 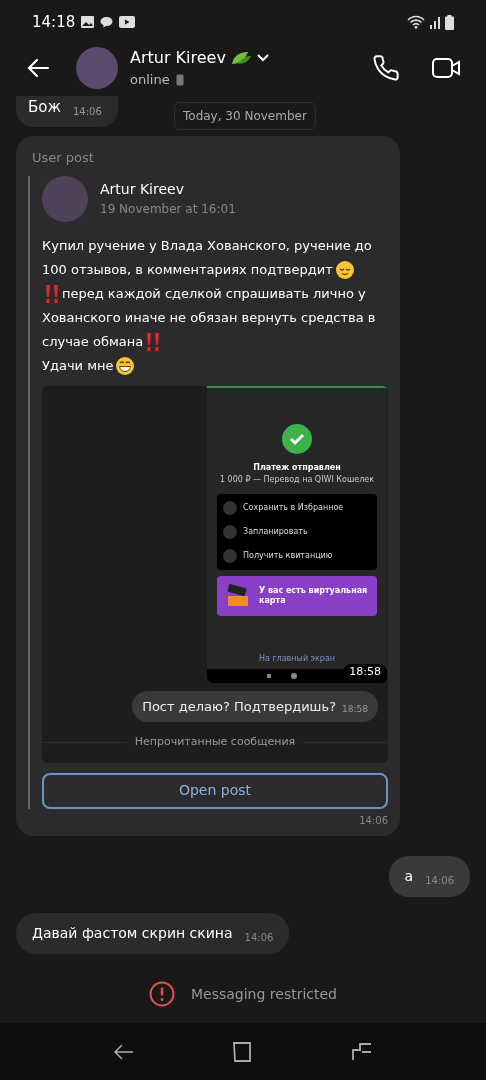 What do you see at coordinates (215, 742) in the screenshot?
I see `unread-divider-label: Непрочитанные сообщения` at bounding box center [215, 742].